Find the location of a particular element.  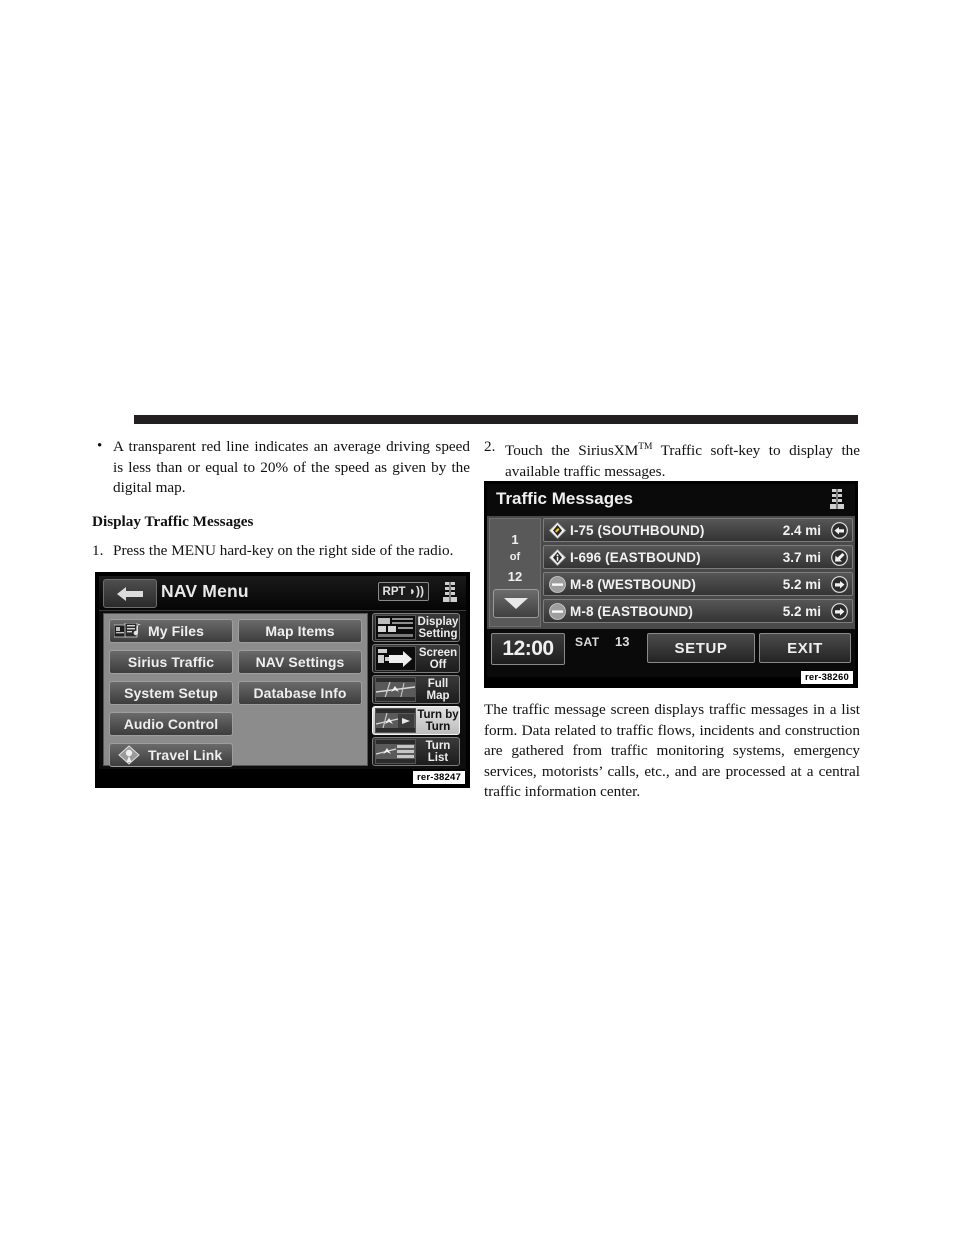

nav-button-label: Database Info is located at coordinates (300, 693).